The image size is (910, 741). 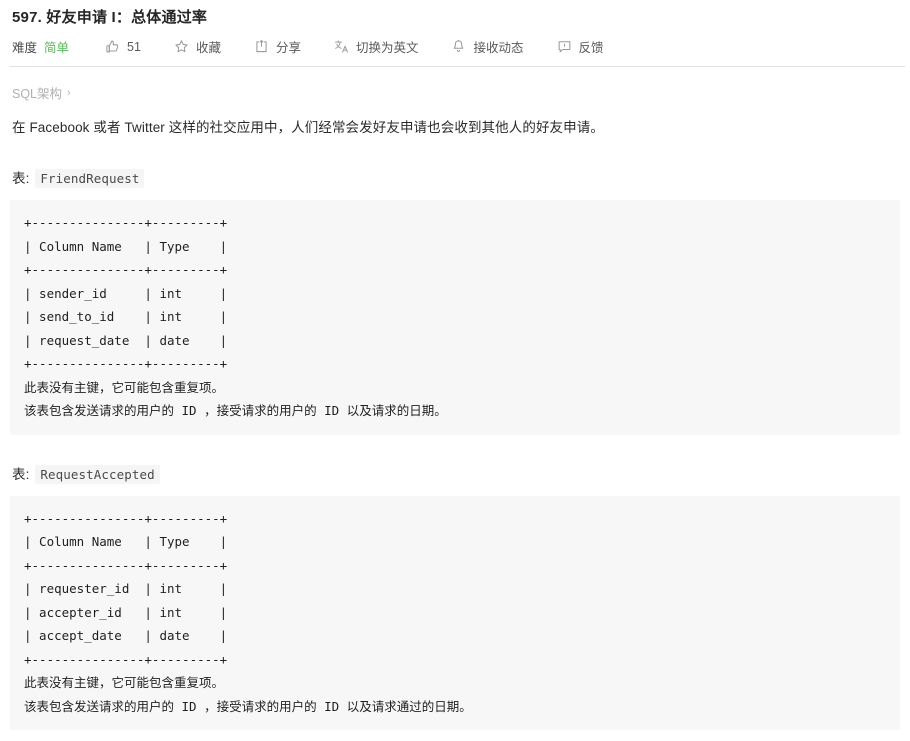 I want to click on subscribe-label: 接收动态, so click(x=498, y=48).